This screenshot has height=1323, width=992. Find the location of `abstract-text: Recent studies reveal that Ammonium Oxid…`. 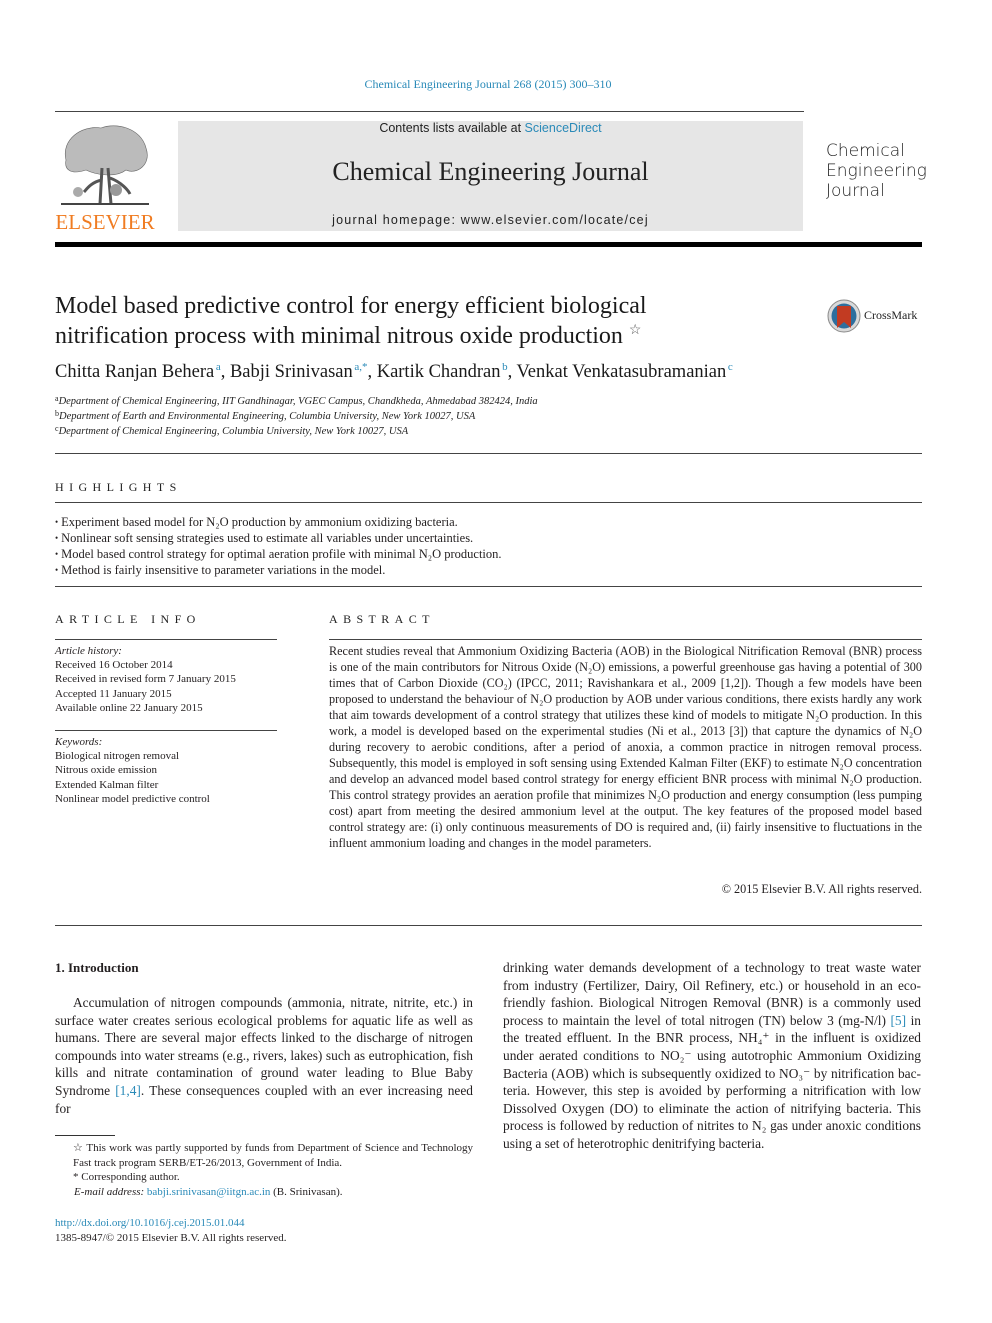

abstract-text: Recent studies reveal that Ammonium Oxid… is located at coordinates (625, 747).